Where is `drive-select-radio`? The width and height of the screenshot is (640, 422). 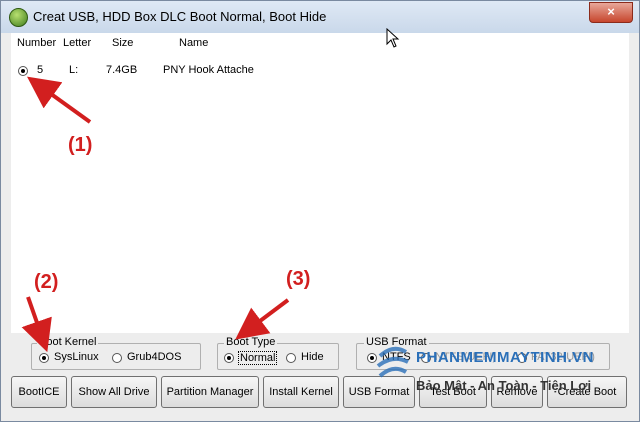 drive-select-radio is located at coordinates (23, 71).